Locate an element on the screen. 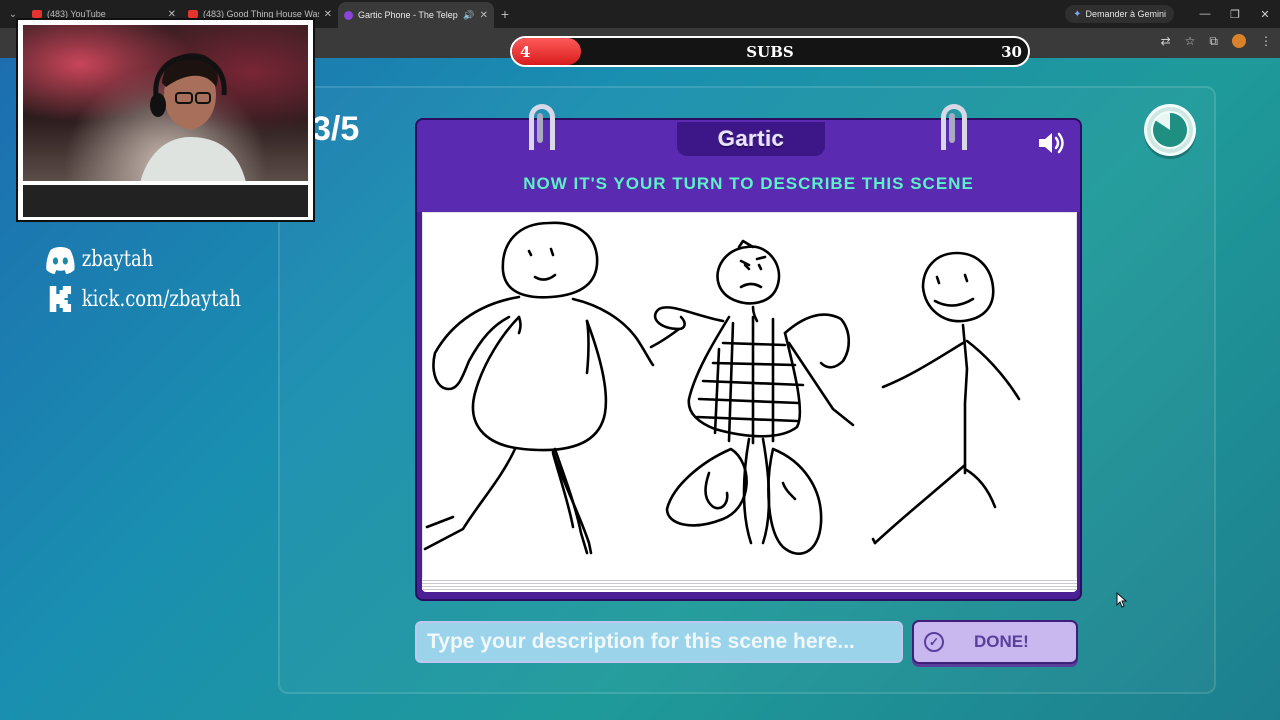 This screenshot has width=1280, height=720. check-icon: ✓ is located at coordinates (934, 642).